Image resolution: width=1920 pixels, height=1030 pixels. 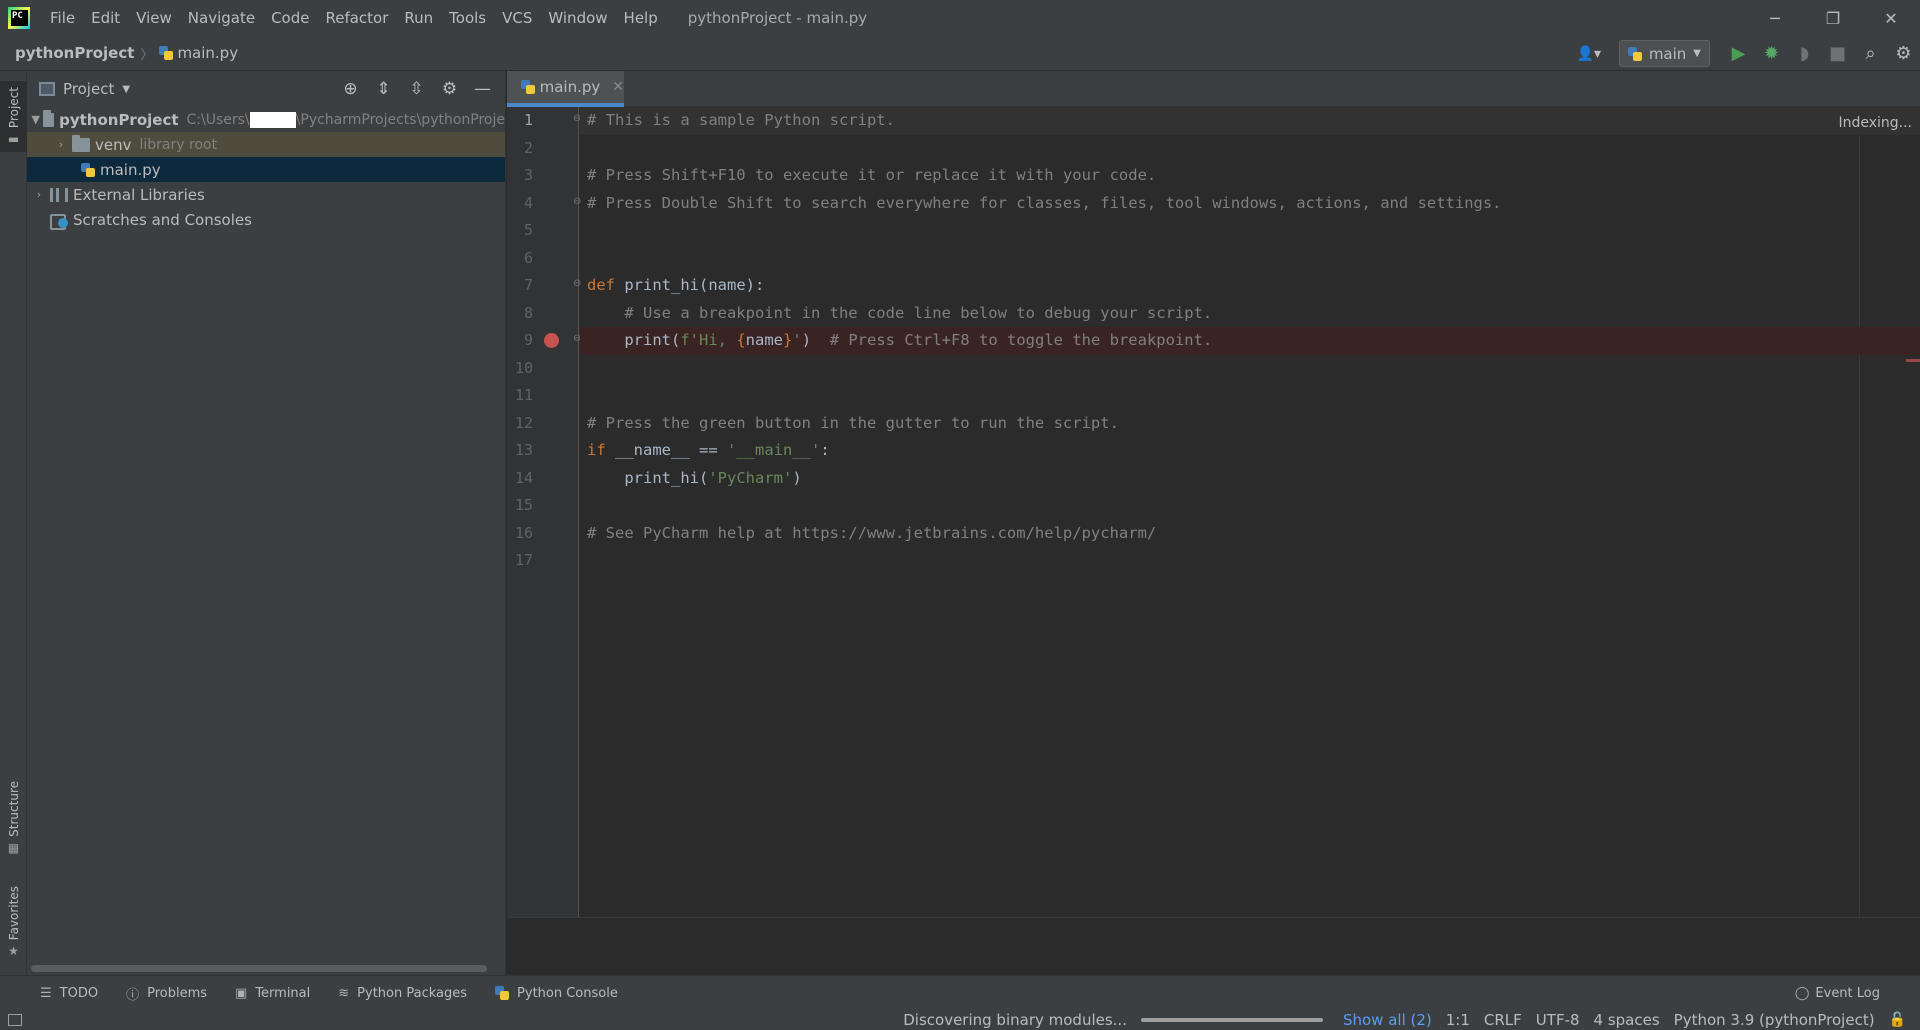 What do you see at coordinates (641, 18) in the screenshot?
I see `menu-help: Help` at bounding box center [641, 18].